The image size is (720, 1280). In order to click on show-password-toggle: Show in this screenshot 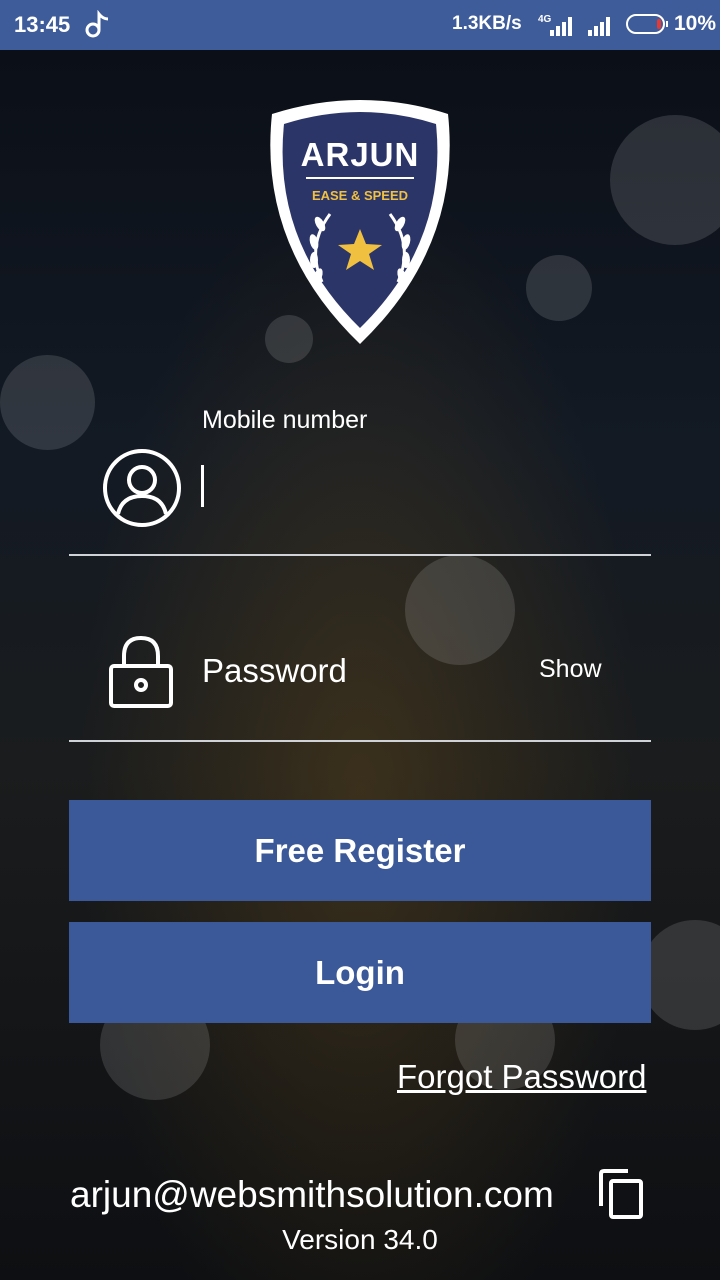, I will do `click(570, 669)`.